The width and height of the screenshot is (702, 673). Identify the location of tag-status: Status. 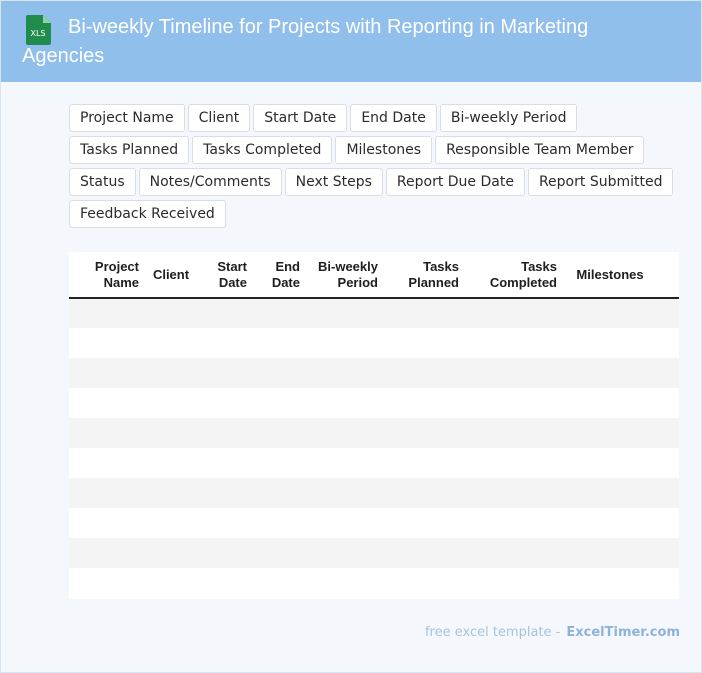
(102, 182).